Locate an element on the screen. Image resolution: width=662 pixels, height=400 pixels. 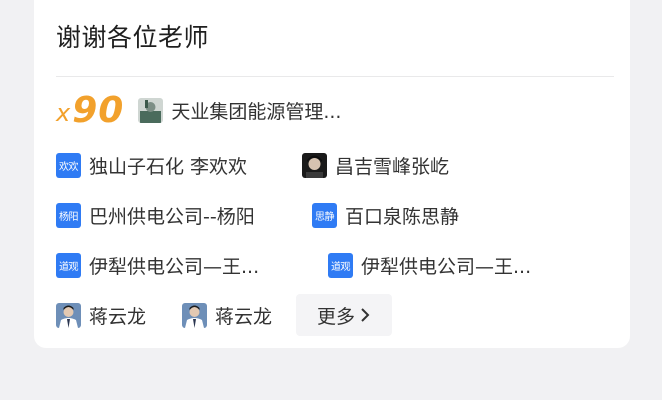
more-button: 更多 is located at coordinates (344, 315).